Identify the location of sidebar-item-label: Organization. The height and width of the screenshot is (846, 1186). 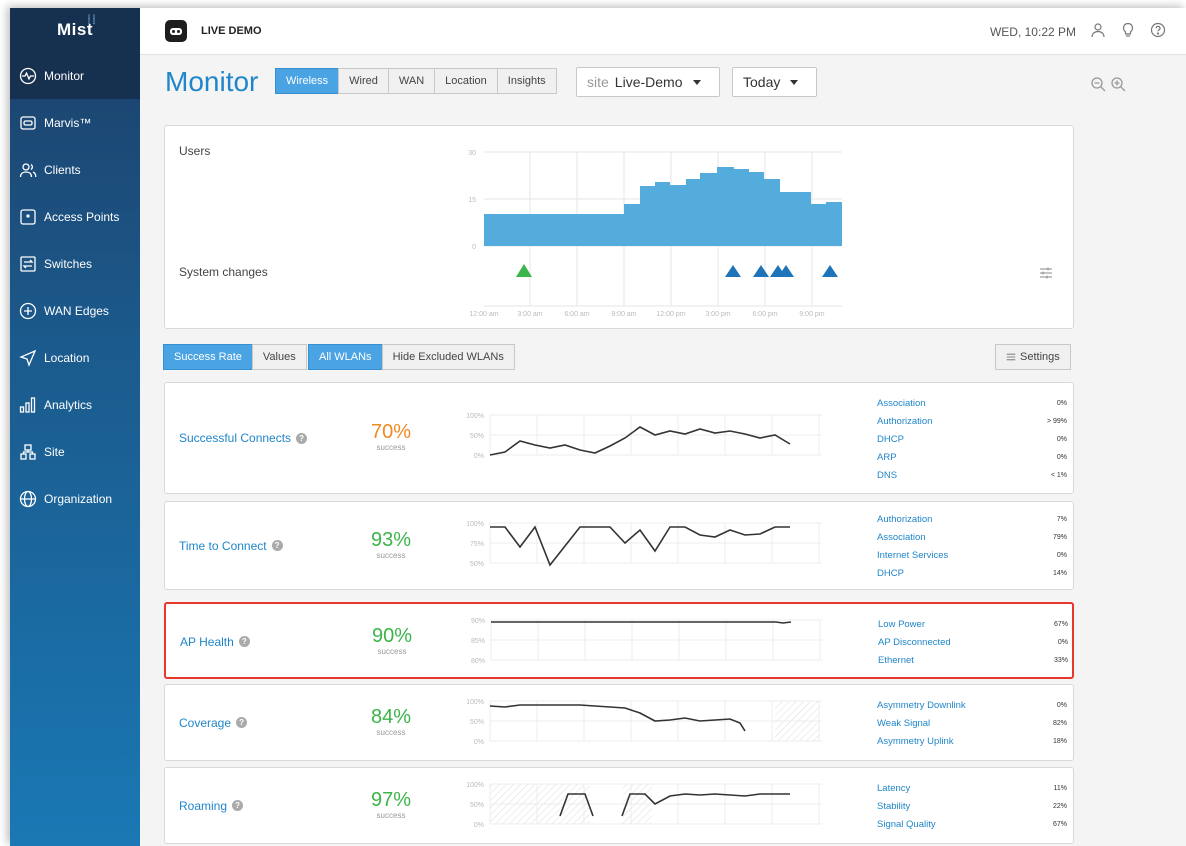
(78, 498).